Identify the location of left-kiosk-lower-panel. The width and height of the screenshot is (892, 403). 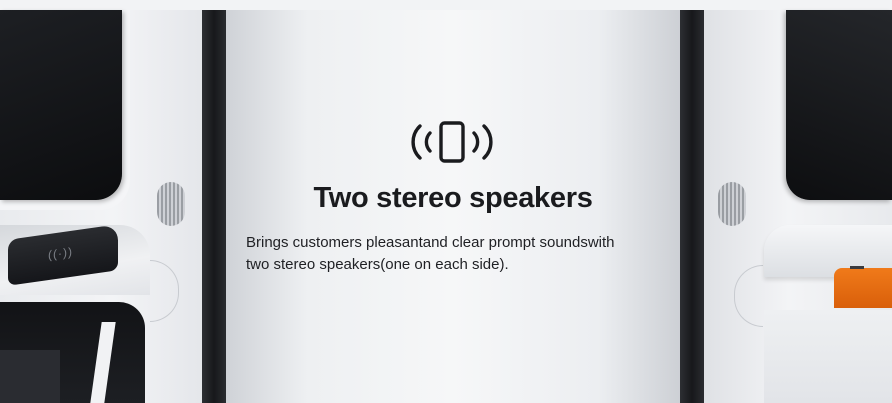
(30, 376).